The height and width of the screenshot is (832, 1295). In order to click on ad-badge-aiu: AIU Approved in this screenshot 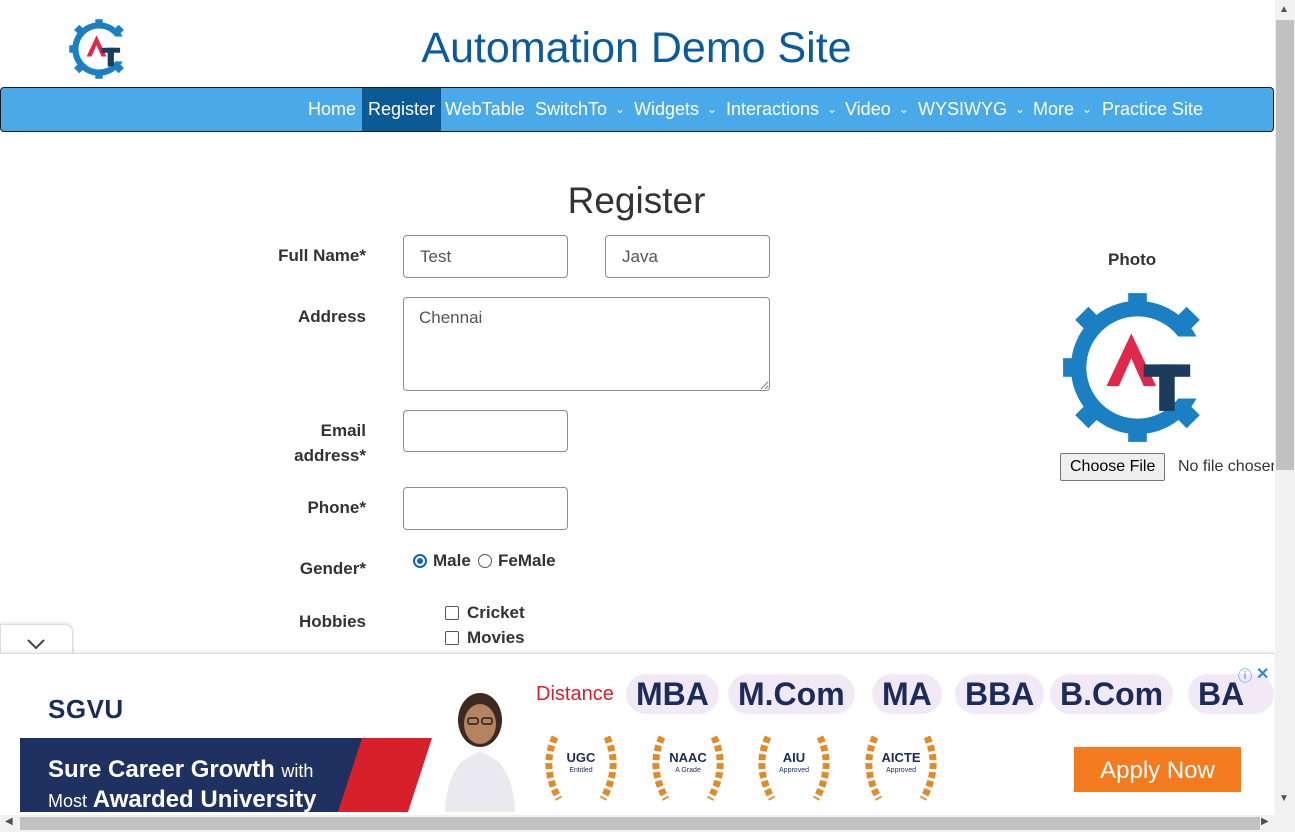, I will do `click(794, 768)`.